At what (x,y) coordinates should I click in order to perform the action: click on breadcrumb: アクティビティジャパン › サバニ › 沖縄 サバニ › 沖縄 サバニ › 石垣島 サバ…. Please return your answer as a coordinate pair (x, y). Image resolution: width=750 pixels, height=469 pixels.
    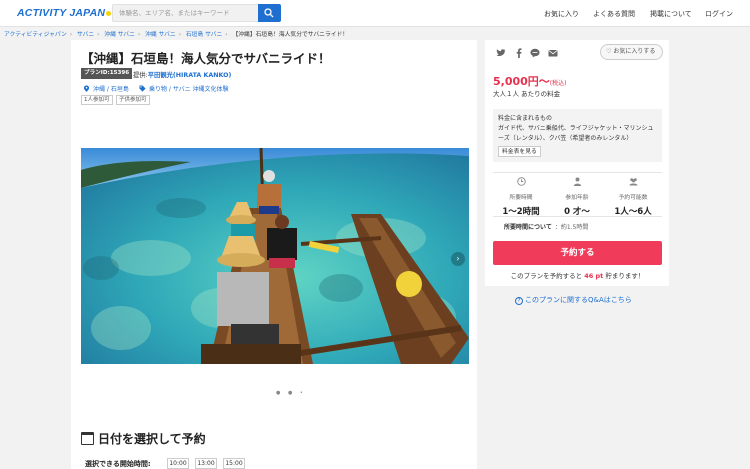
    Looking at the image, I should click on (176, 35).